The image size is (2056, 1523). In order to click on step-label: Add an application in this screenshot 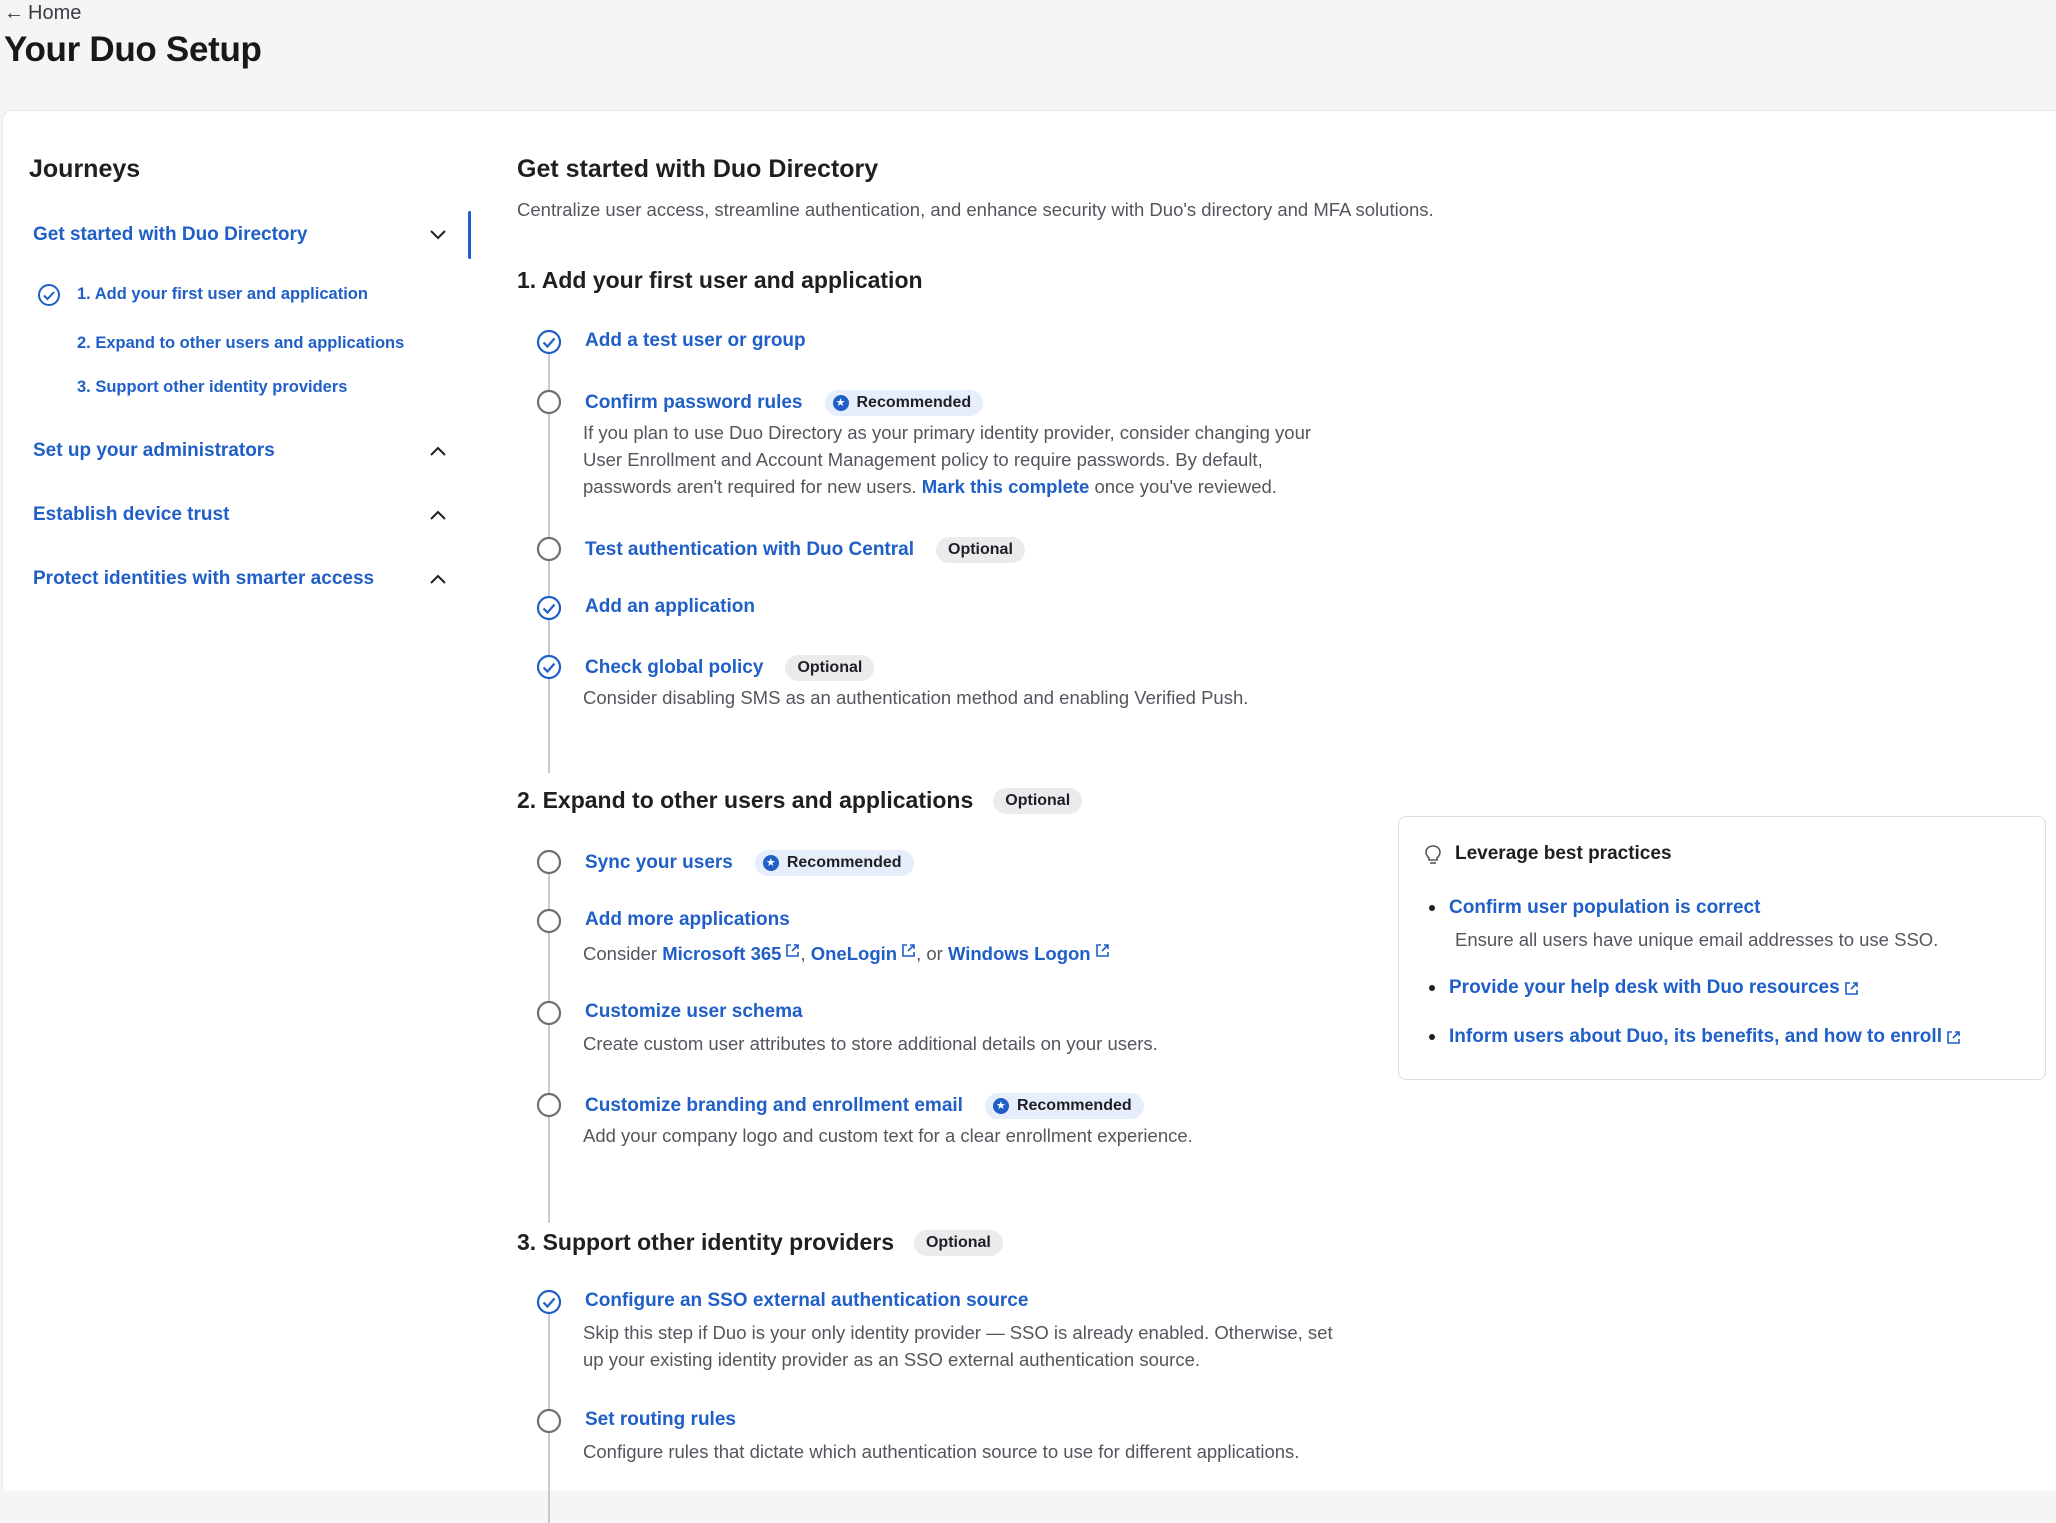, I will do `click(670, 607)`.